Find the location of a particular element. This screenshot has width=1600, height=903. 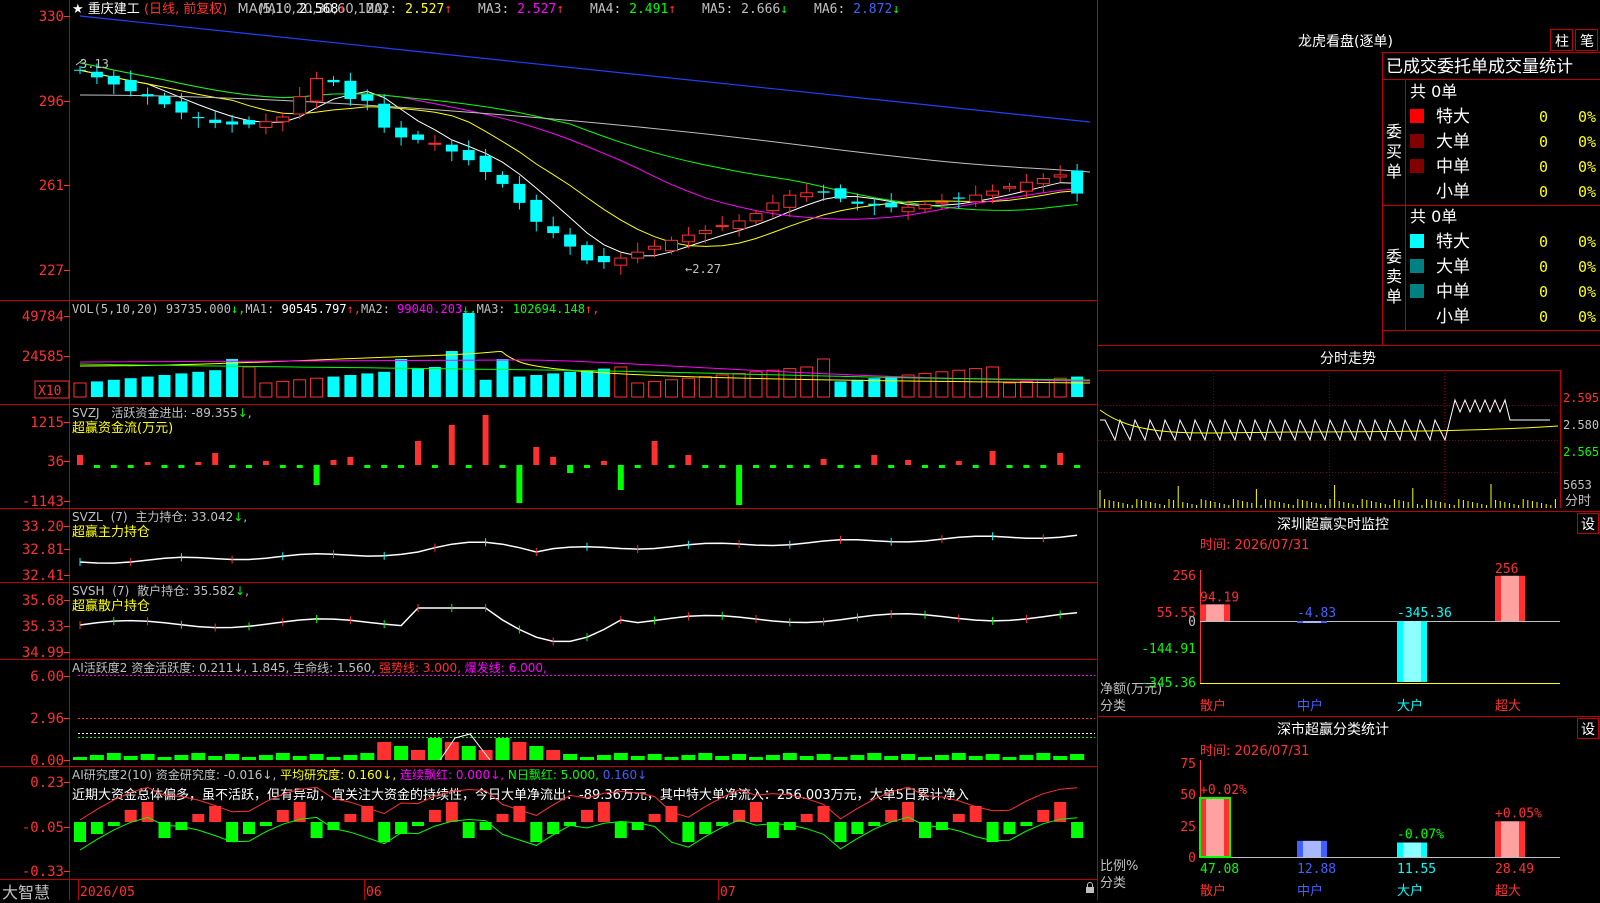

sz-stats-bar is located at coordinates (1312, 848).